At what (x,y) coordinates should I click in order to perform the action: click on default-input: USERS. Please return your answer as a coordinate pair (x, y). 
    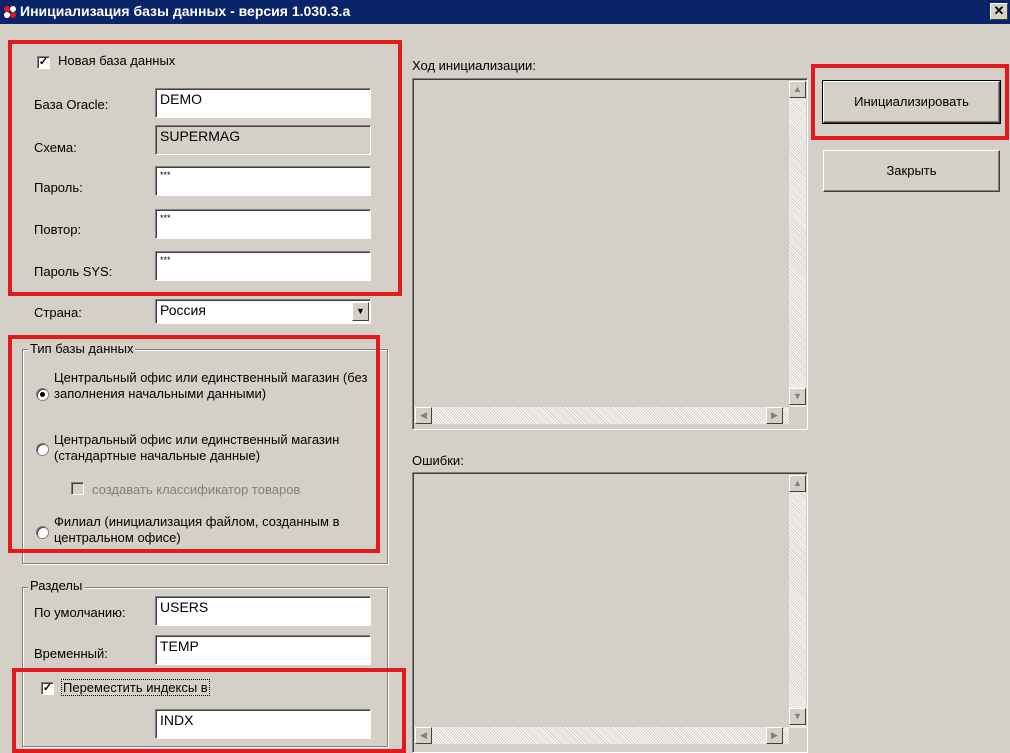
    Looking at the image, I should click on (263, 611).